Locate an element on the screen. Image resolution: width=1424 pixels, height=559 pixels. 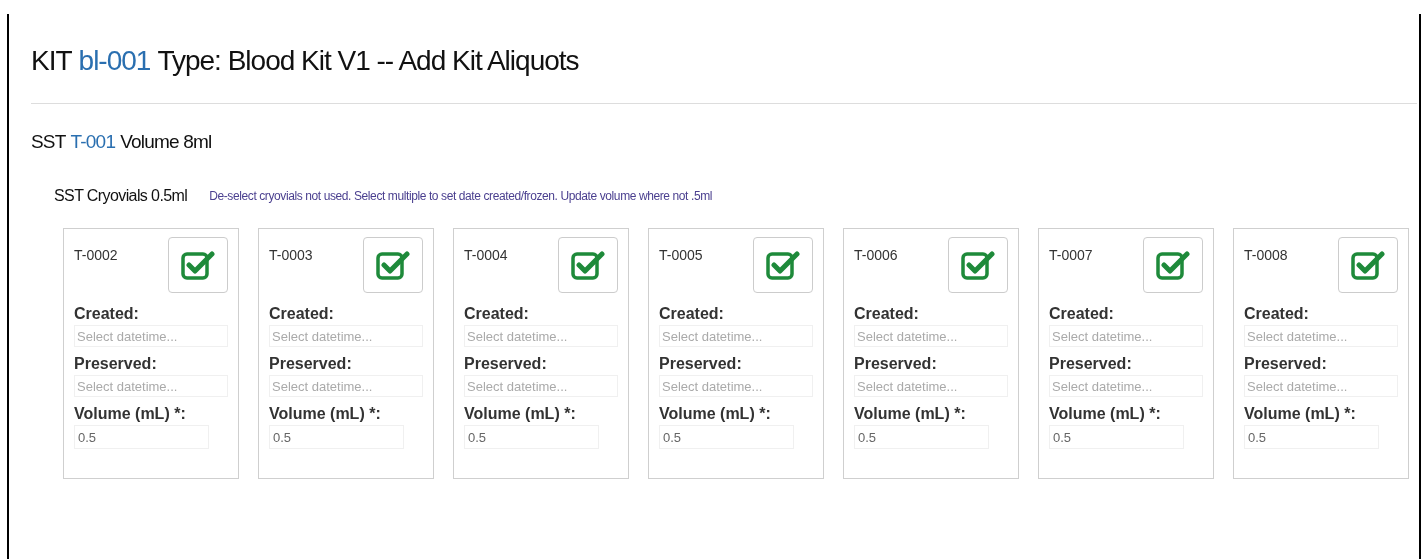
tube-link: T-001 is located at coordinates (93, 142).